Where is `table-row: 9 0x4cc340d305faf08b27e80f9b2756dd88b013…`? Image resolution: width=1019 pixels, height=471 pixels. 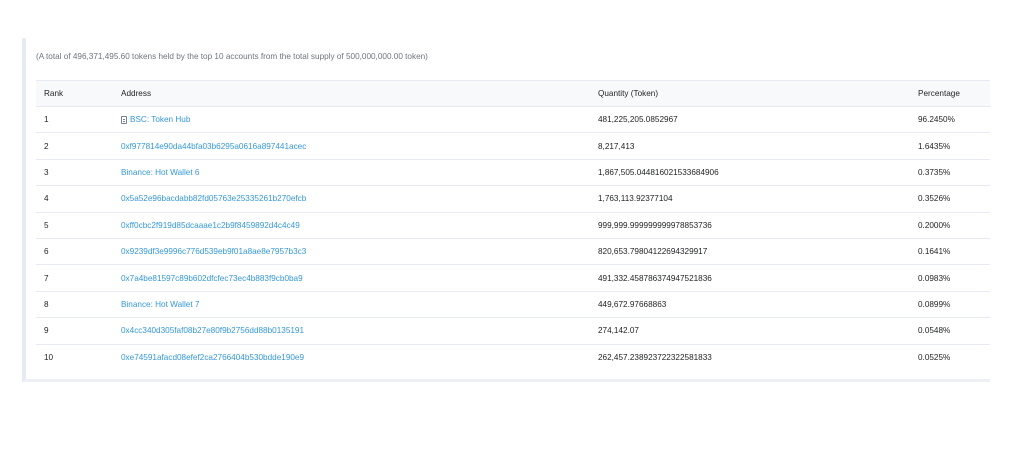 table-row: 9 0x4cc340d305faf08b27e80f9b2756dd88b013… is located at coordinates (513, 331).